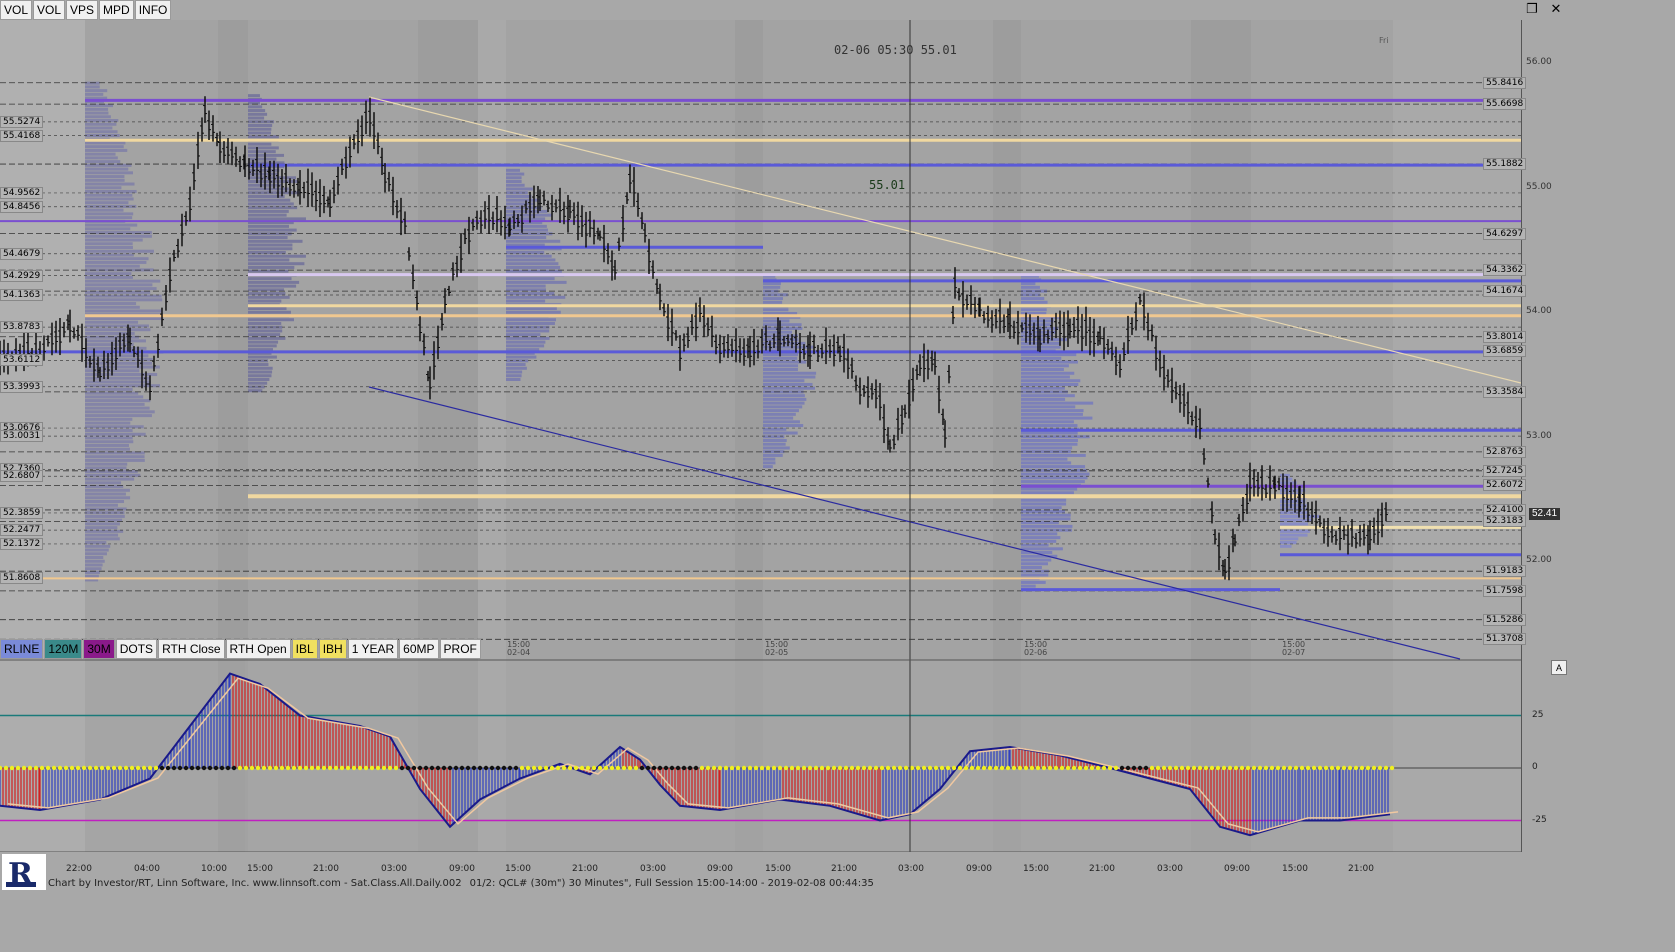  I want to click on bottom-30m-button: 30M, so click(99, 649).